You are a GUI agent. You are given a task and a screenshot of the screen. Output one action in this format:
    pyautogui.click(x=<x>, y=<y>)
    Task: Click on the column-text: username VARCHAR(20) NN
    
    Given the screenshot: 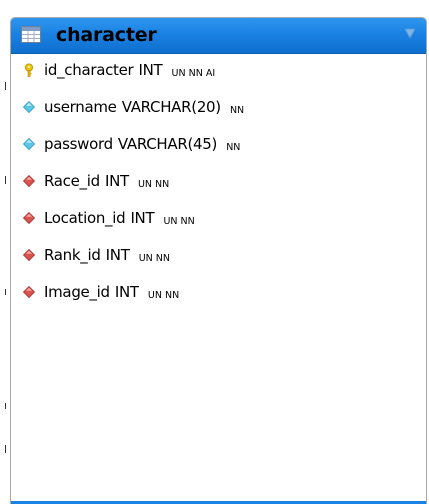 What is the action you would take?
    pyautogui.click(x=144, y=109)
    